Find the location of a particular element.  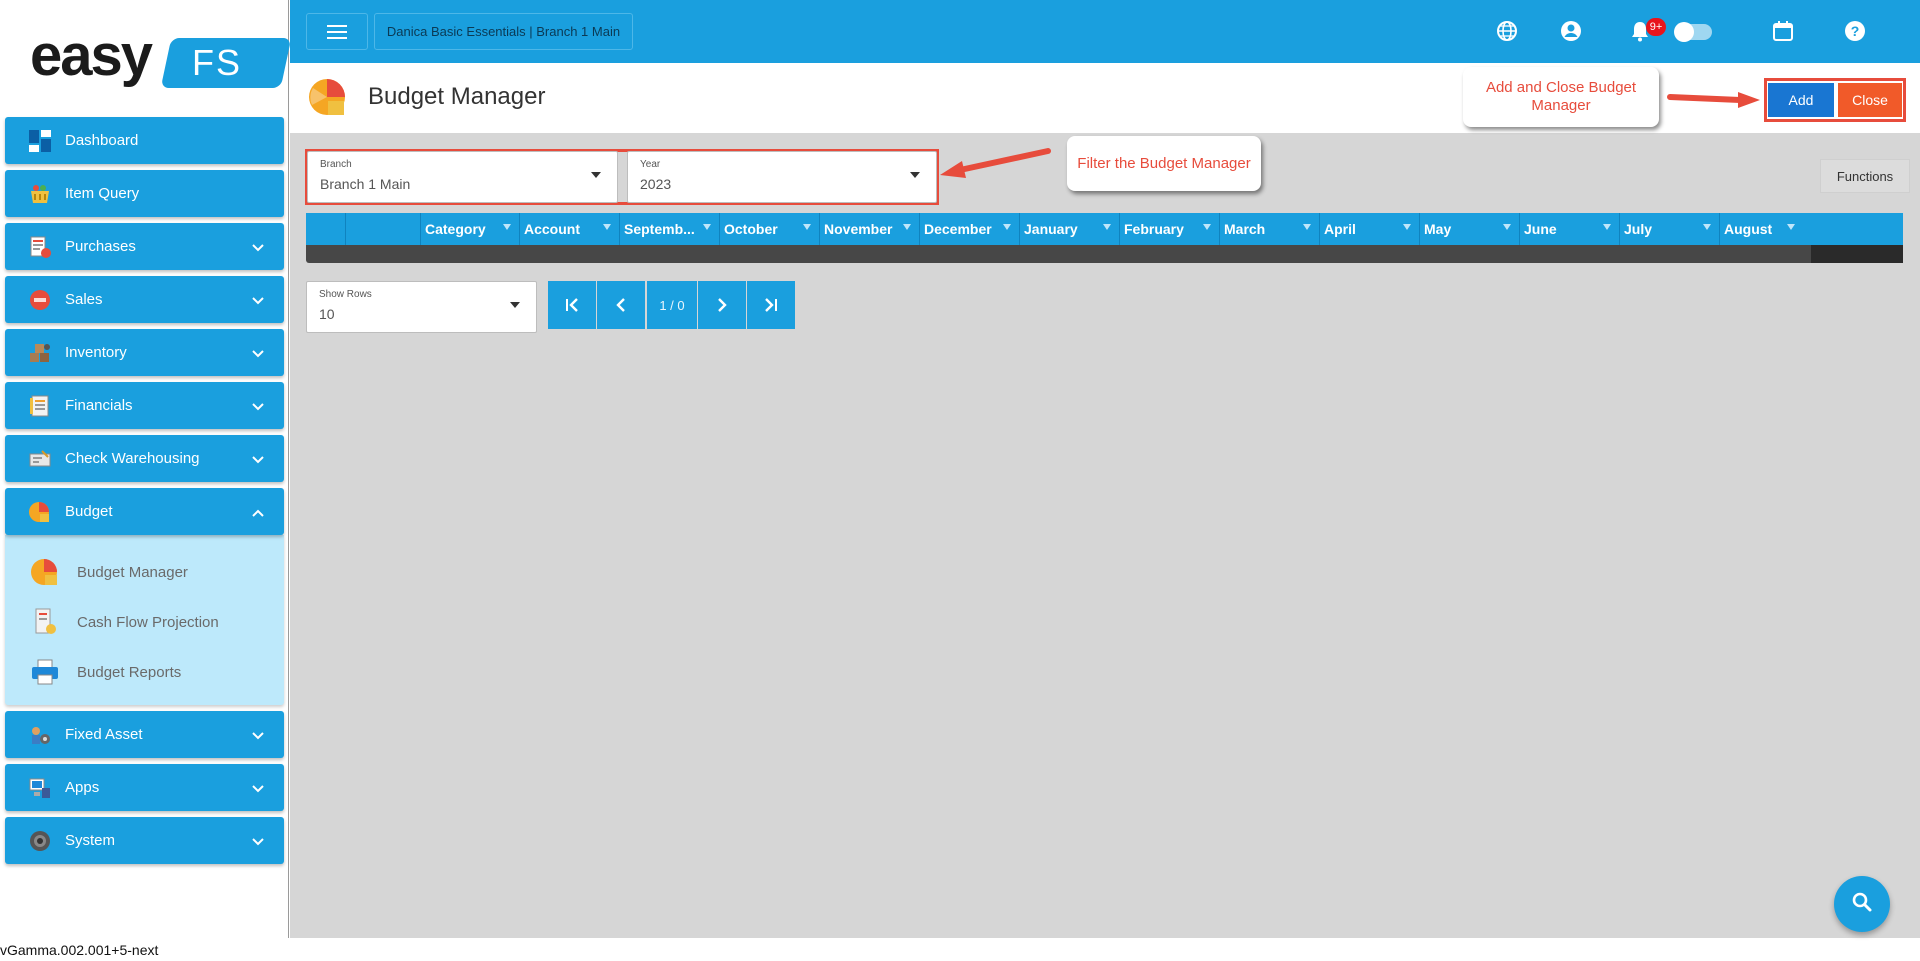

grid-column-select is located at coordinates (326, 229).